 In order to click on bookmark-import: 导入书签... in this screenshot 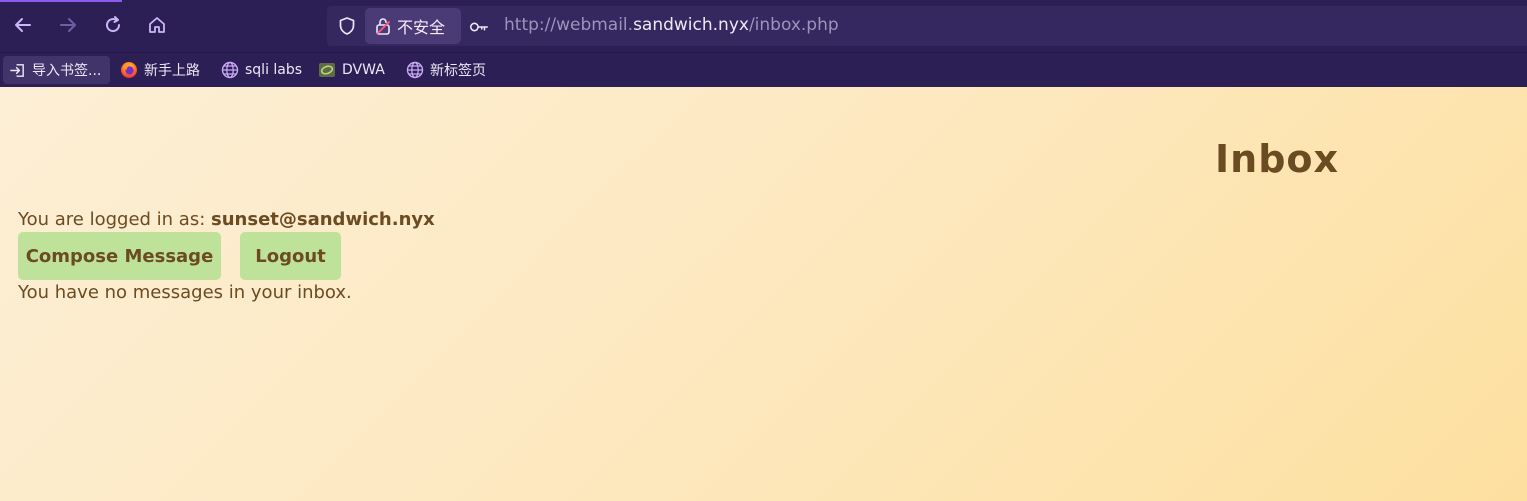, I will do `click(56, 70)`.